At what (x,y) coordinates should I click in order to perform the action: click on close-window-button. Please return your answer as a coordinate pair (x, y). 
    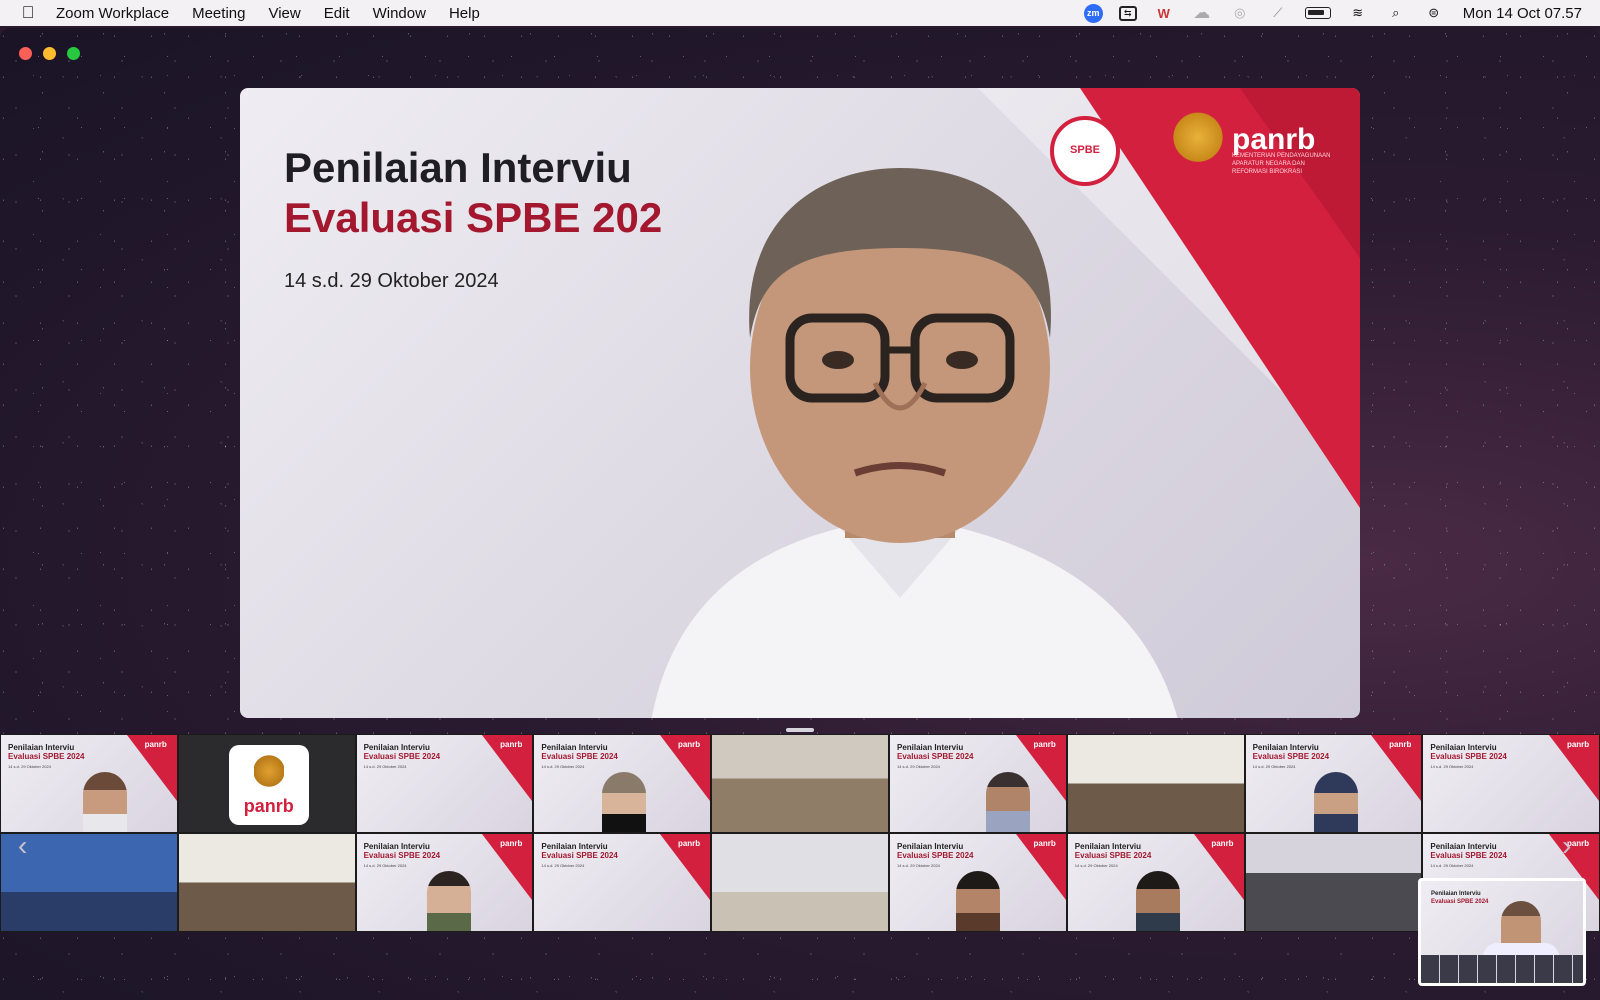
    Looking at the image, I should click on (25, 53).